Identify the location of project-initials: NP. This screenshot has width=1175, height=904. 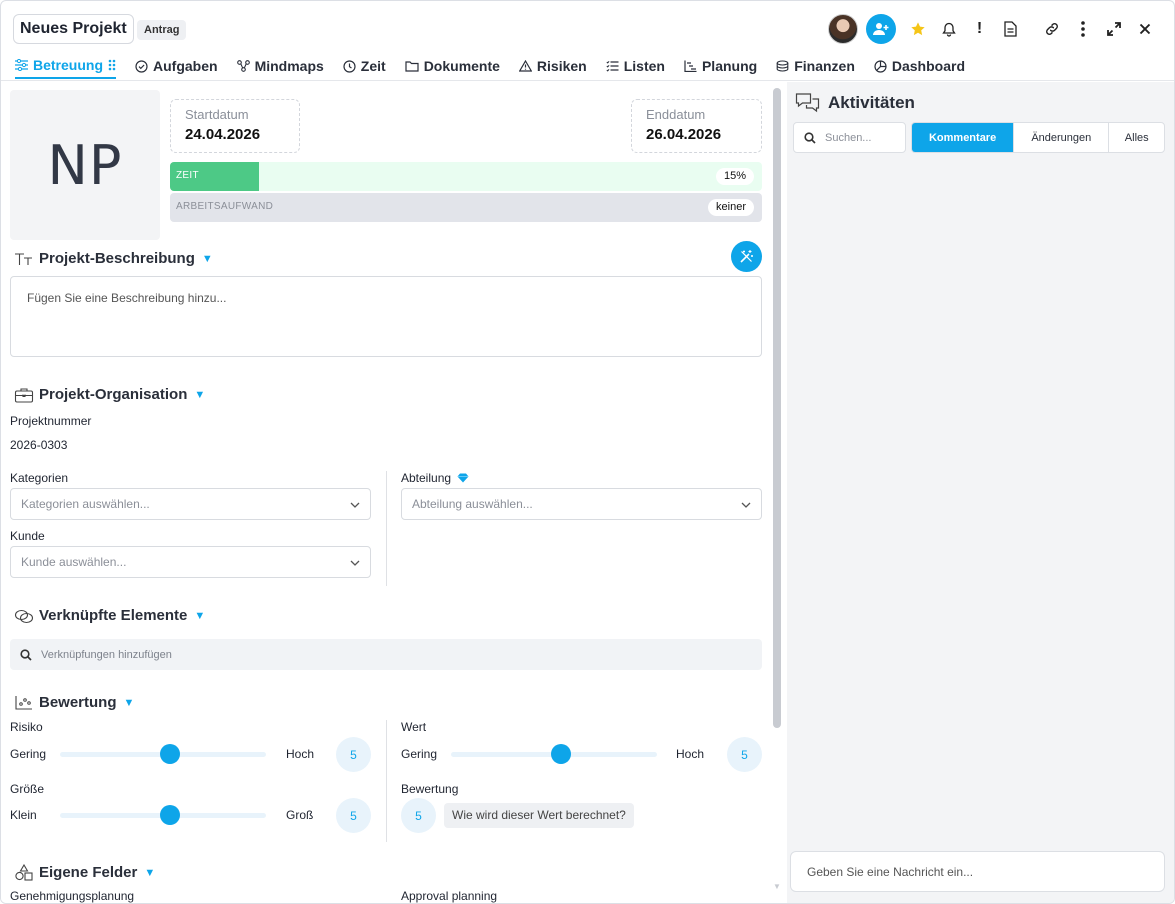
(85, 165).